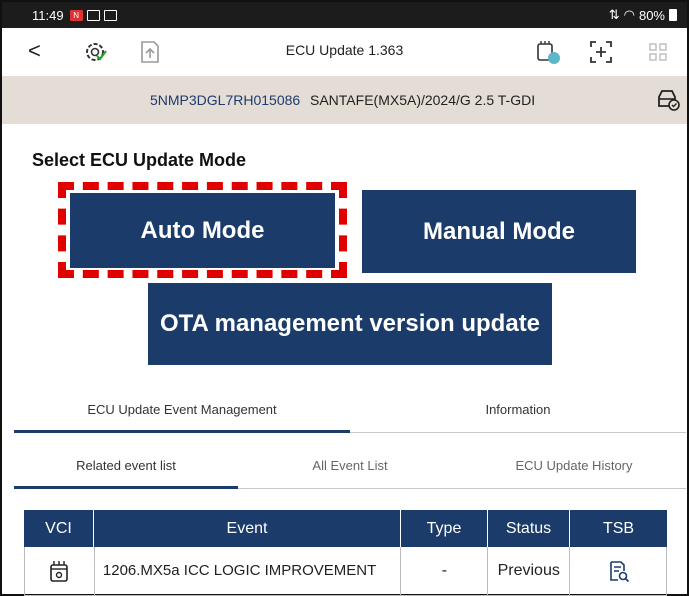 The height and width of the screenshot is (596, 689). I want to click on manual-mode-button: Manual Mode, so click(499, 231).